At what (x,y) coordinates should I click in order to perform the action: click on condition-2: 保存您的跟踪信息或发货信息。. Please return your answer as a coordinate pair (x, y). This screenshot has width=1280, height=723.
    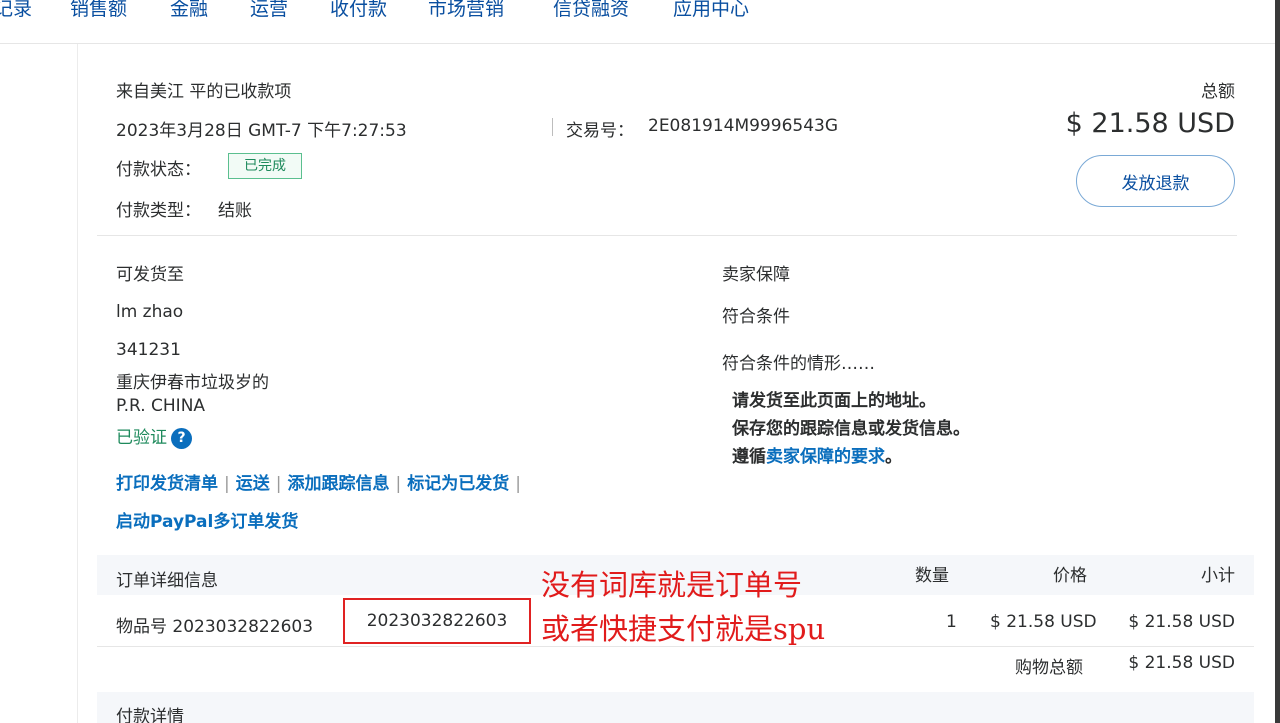
    Looking at the image, I should click on (851, 429).